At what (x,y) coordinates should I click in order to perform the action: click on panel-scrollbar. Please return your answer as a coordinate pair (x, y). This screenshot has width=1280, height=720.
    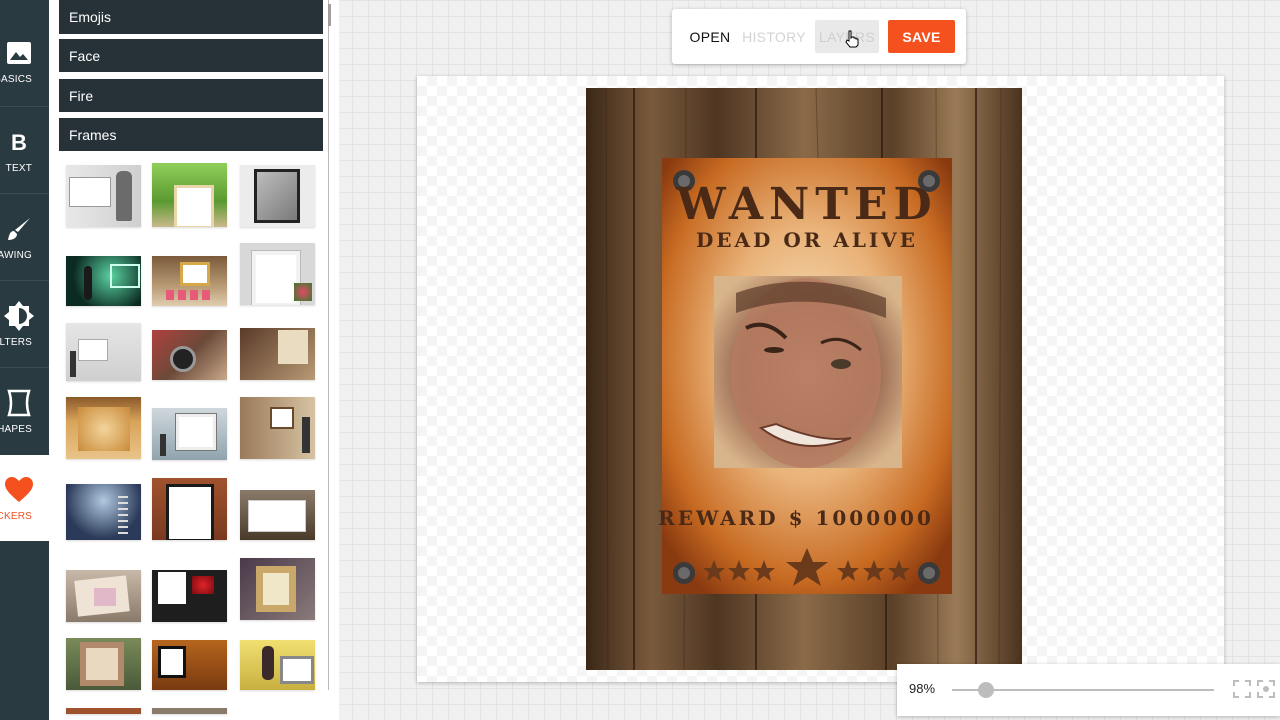
    Looking at the image, I should click on (330, 345).